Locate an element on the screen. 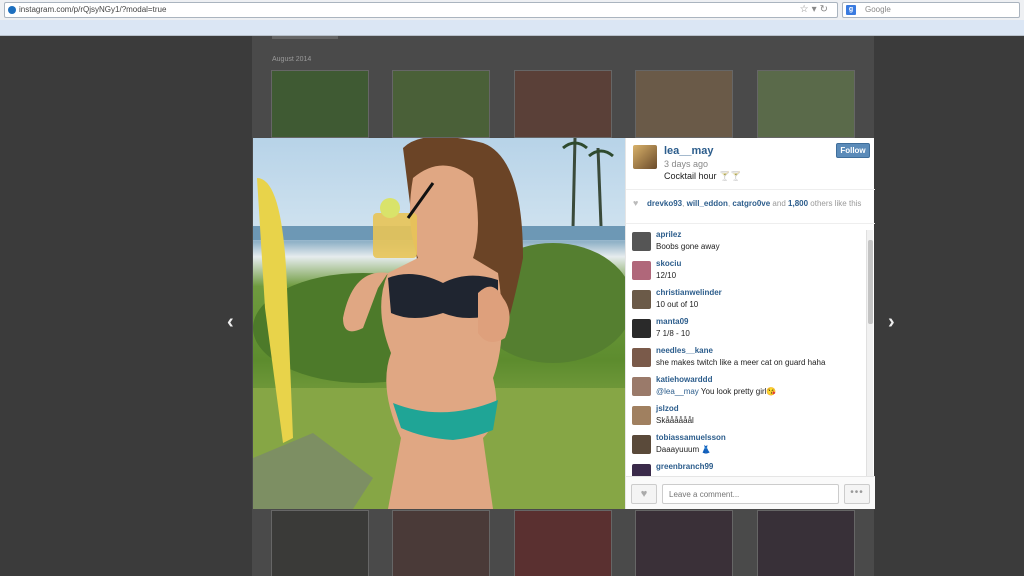  previous-arrow-icon: ‹ is located at coordinates (230, 322).